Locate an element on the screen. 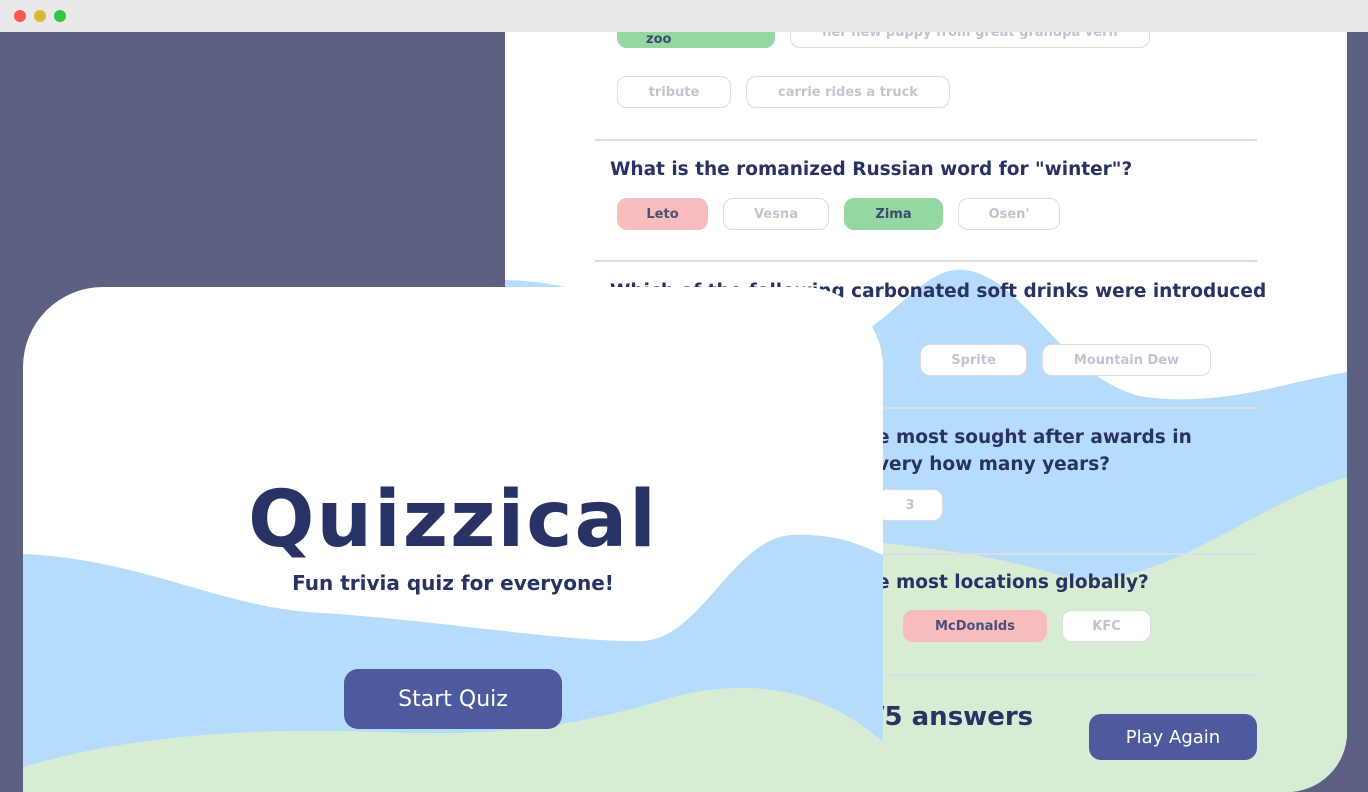 This screenshot has height=792, width=1368. question-4-text-line2: very how many years? is located at coordinates (994, 464).